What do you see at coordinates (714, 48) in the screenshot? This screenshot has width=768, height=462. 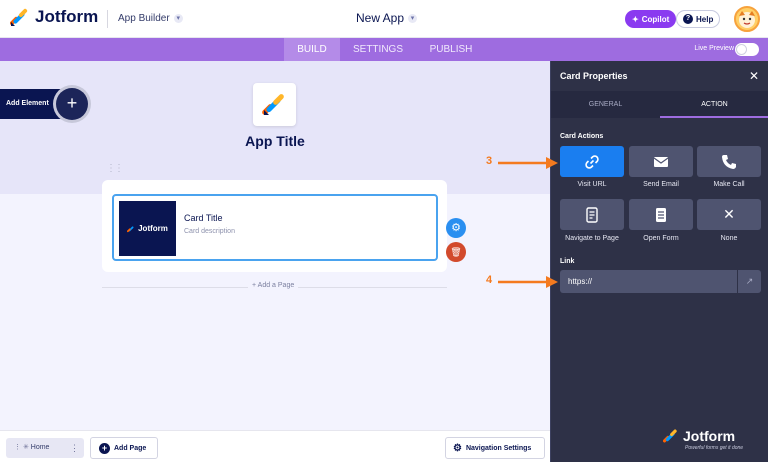 I see `live-preview-label: Live Preview` at bounding box center [714, 48].